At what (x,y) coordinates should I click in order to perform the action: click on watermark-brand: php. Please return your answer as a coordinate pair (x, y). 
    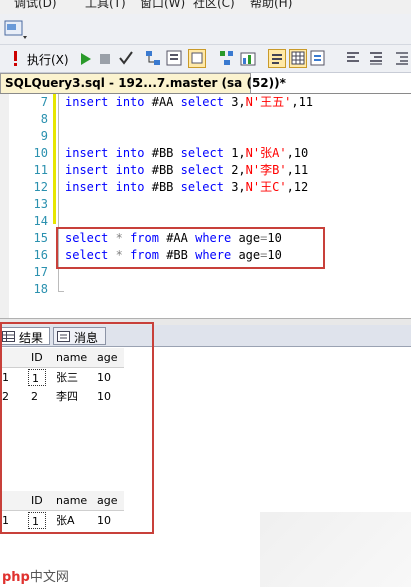
    Looking at the image, I should click on (16, 577).